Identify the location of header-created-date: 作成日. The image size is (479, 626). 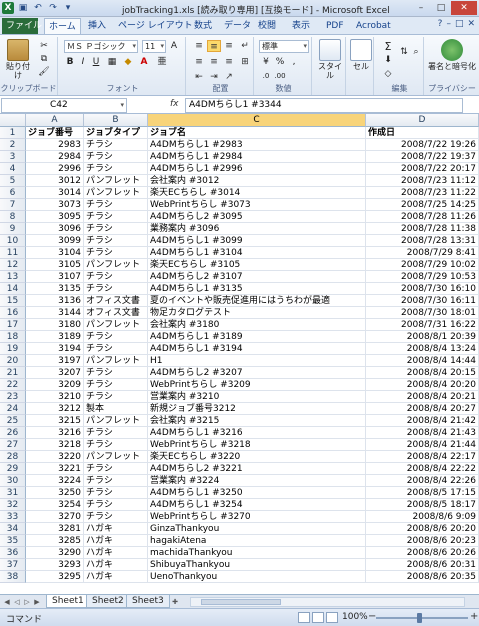
(422, 133).